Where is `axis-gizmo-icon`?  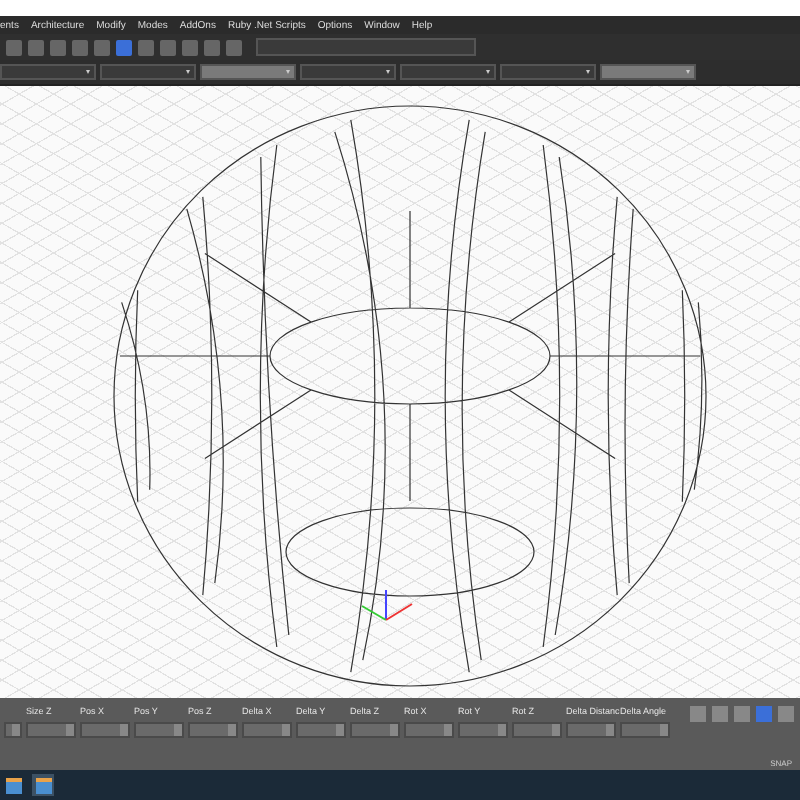
axis-gizmo-icon is located at coordinates (387, 605).